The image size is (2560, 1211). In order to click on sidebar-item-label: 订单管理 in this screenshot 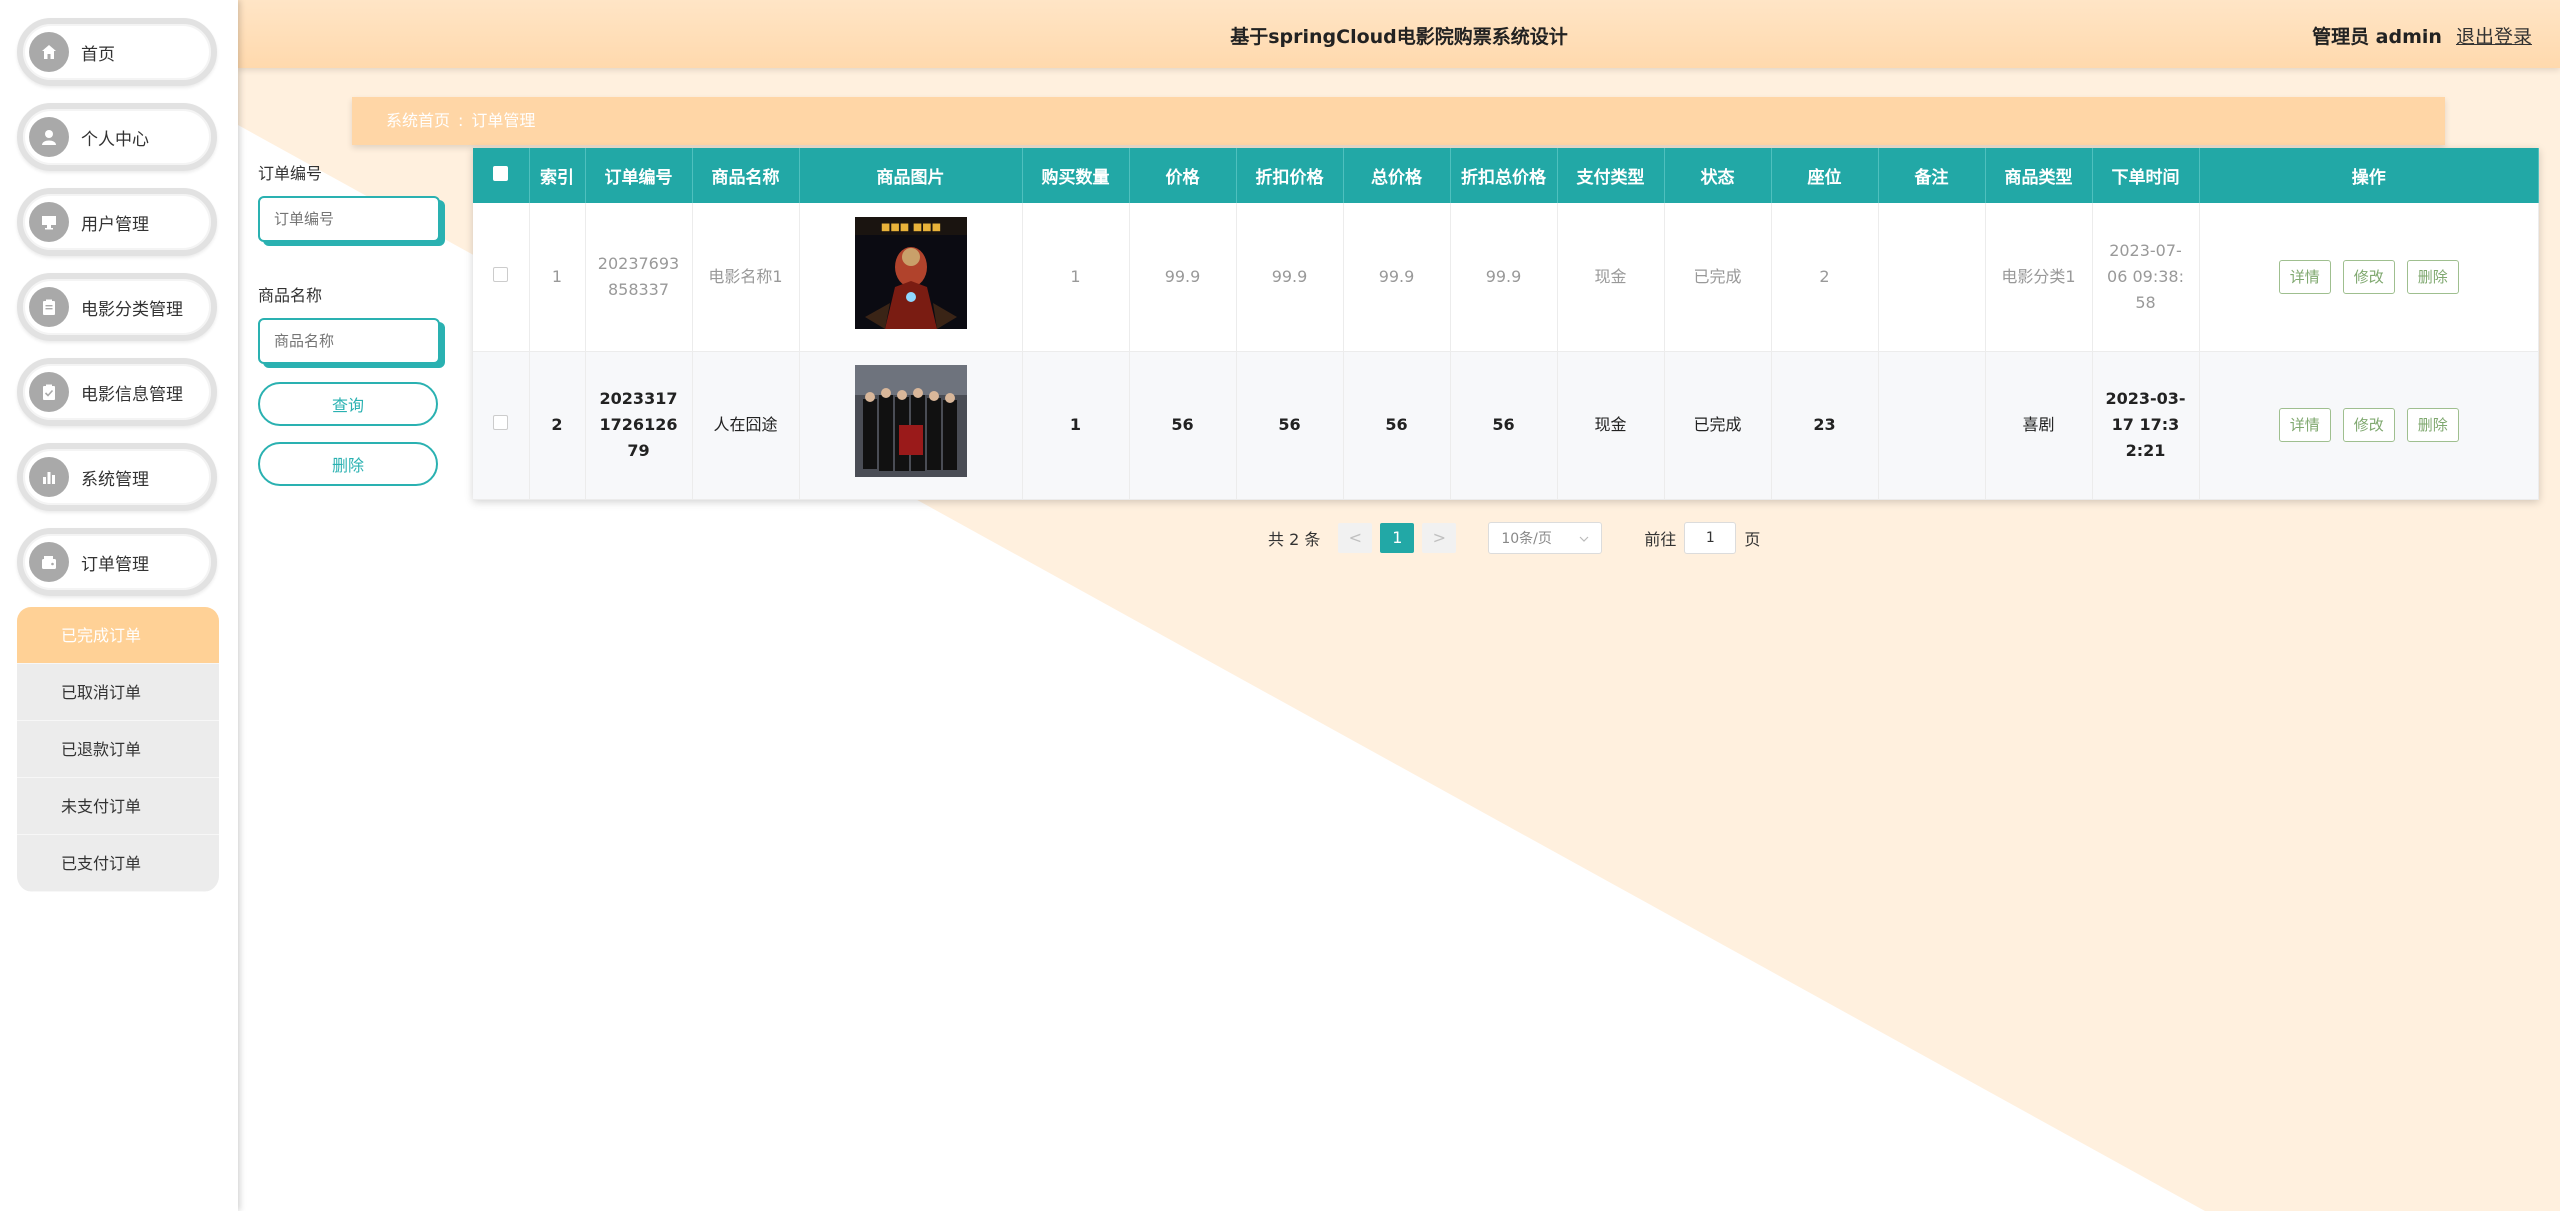, I will do `click(115, 564)`.